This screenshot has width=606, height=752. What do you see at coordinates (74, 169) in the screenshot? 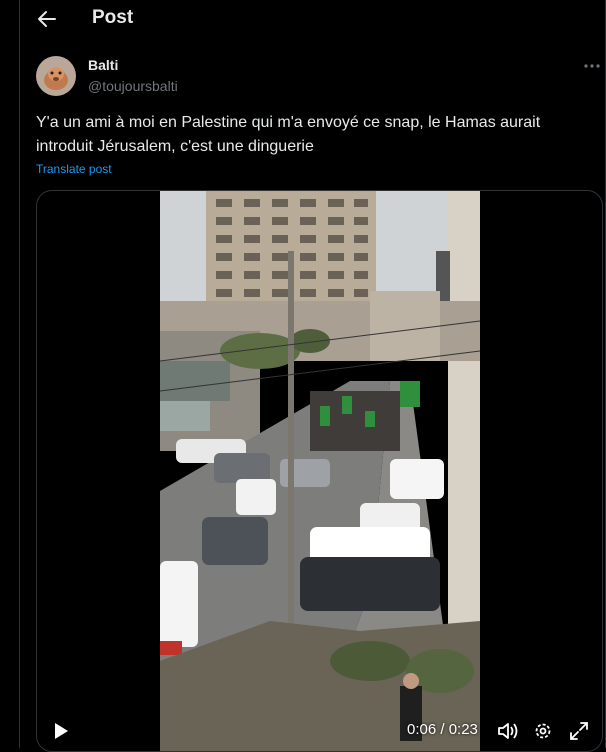
I see `translate-post-link: Translate post` at bounding box center [74, 169].